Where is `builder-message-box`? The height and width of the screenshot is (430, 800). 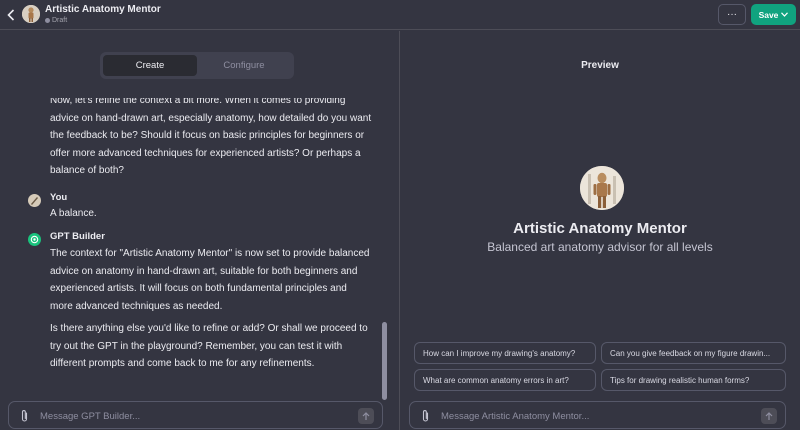 builder-message-box is located at coordinates (195, 415).